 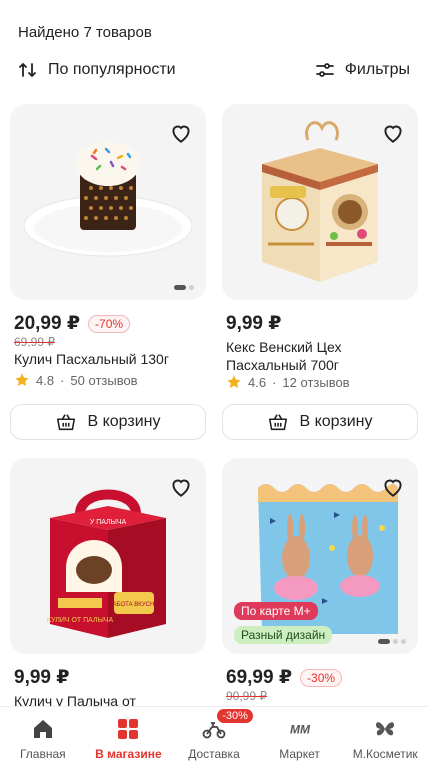 What do you see at coordinates (259, 677) in the screenshot?
I see `price: 69,99 ₽` at bounding box center [259, 677].